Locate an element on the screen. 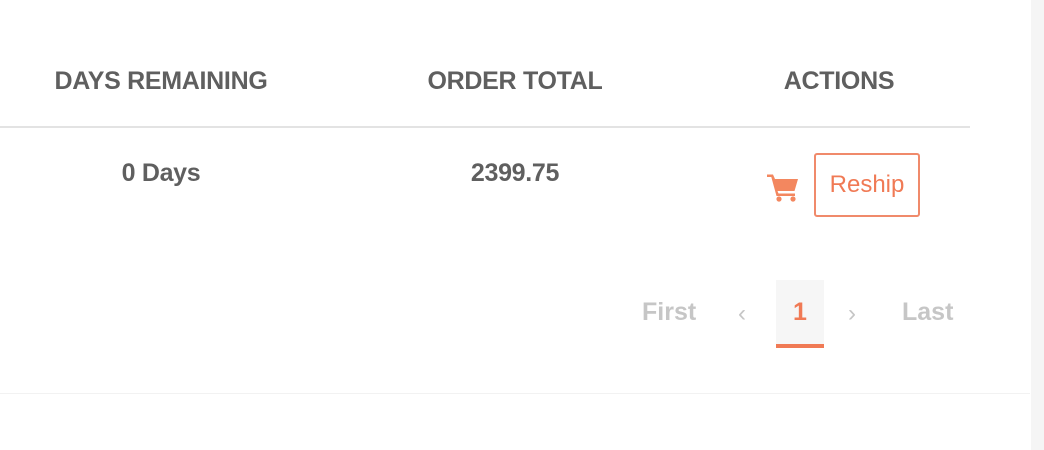  column-header-order-total: ORDER TOTAL is located at coordinates (515, 64).